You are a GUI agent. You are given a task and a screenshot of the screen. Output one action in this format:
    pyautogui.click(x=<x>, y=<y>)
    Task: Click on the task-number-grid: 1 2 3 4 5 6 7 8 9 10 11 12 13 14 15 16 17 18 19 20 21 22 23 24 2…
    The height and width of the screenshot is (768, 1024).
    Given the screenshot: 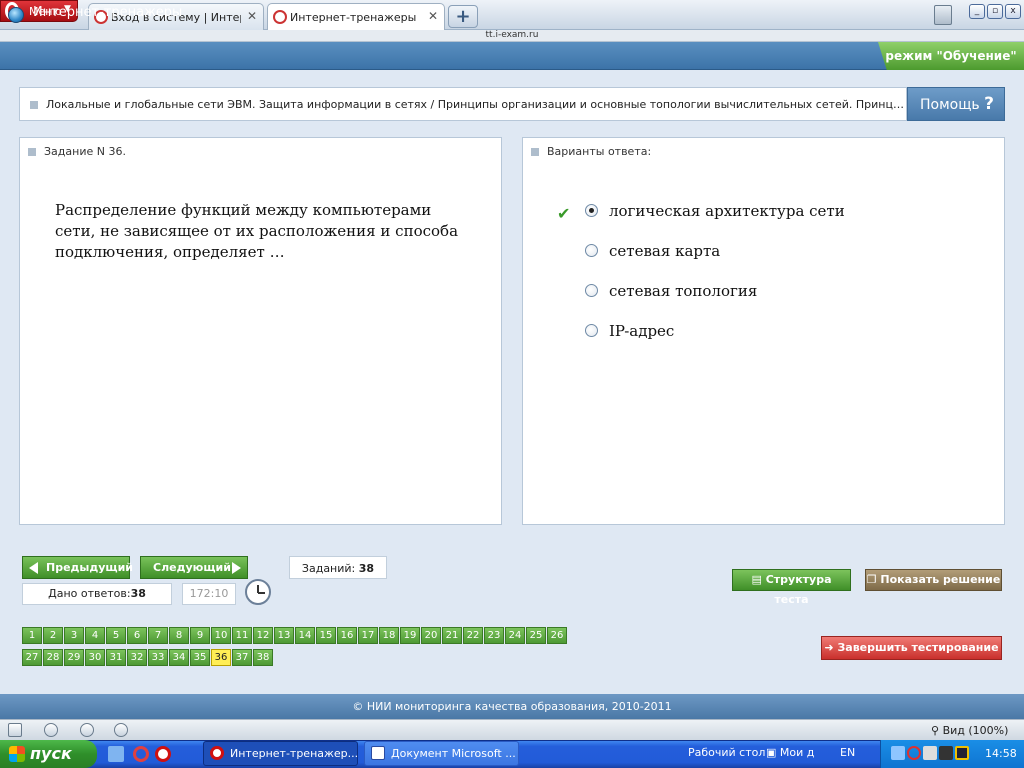 What is the action you would take?
    pyautogui.click(x=302, y=647)
    